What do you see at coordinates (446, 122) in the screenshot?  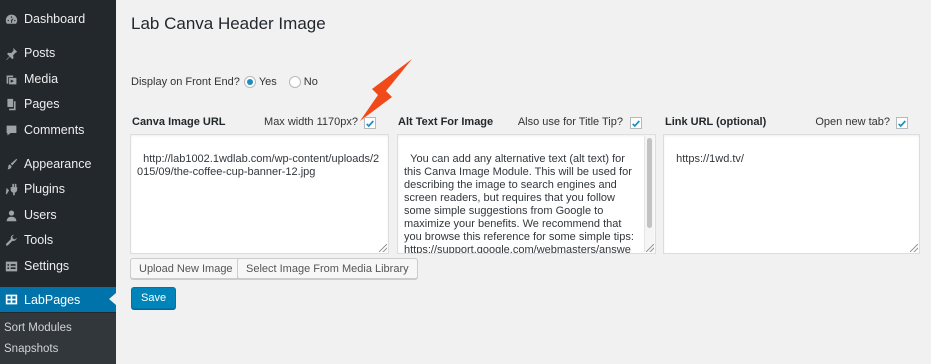 I see `alt-text-label: Alt Text For Image` at bounding box center [446, 122].